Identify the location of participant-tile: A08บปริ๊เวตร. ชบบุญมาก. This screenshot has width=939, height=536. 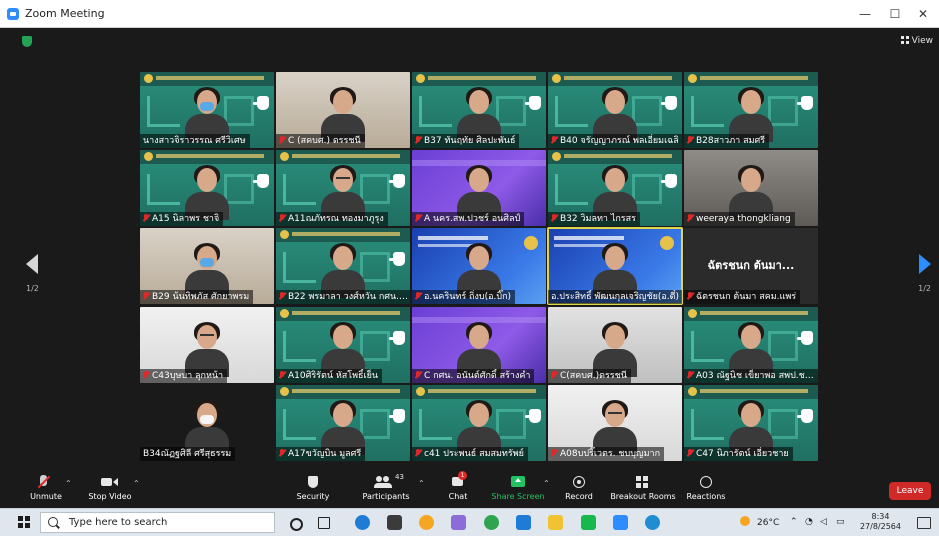
(615, 423).